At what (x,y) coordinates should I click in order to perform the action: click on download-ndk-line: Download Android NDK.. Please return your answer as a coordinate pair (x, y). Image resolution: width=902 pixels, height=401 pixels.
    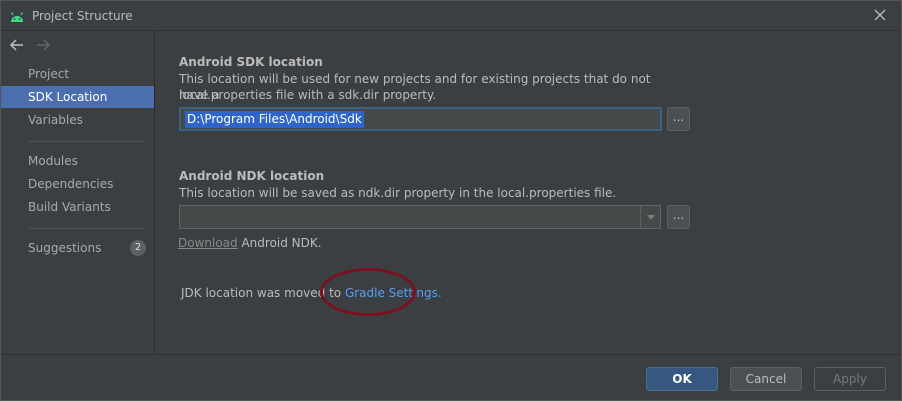
    Looking at the image, I should click on (250, 243).